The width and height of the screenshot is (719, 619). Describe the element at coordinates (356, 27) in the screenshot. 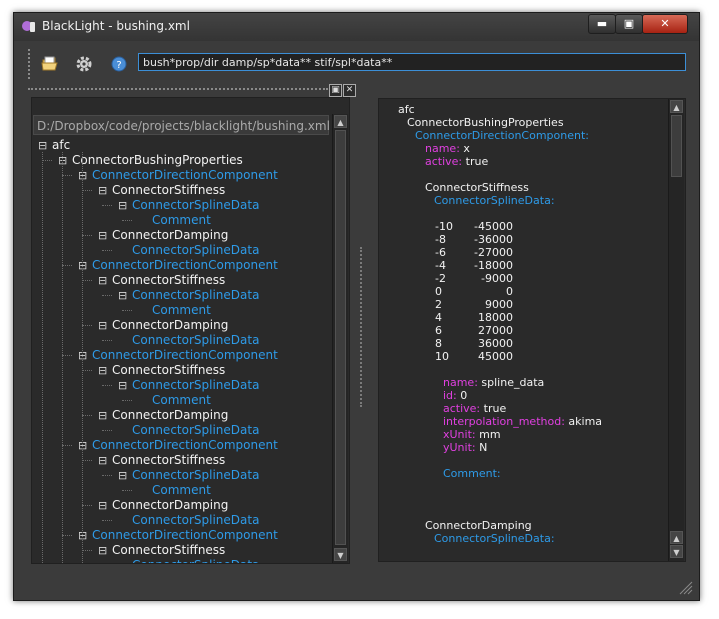

I see `title-bar: BlackLight - bushing.xml ▬ ▣ ✕` at that location.